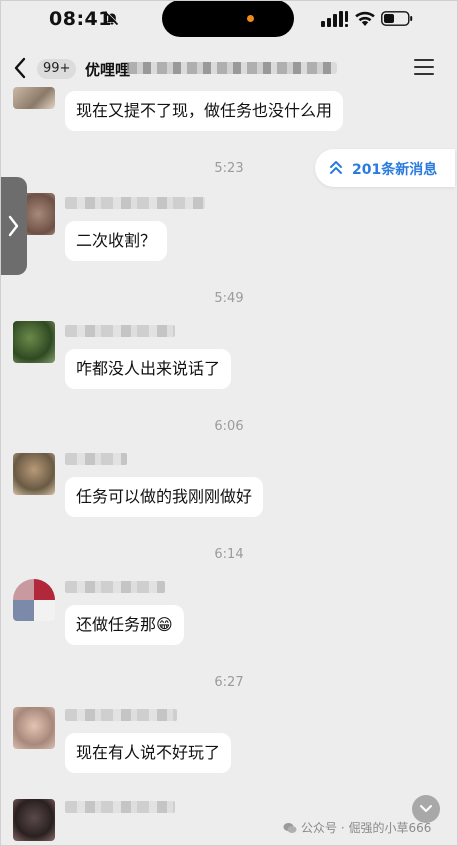  What do you see at coordinates (148, 753) in the screenshot?
I see `message-bubble: 现在有人说不好玩了` at bounding box center [148, 753].